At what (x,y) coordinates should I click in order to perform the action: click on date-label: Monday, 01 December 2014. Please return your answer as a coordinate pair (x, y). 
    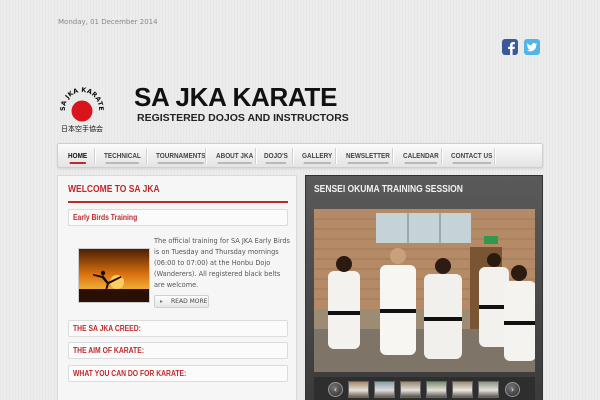
    Looking at the image, I should click on (108, 22).